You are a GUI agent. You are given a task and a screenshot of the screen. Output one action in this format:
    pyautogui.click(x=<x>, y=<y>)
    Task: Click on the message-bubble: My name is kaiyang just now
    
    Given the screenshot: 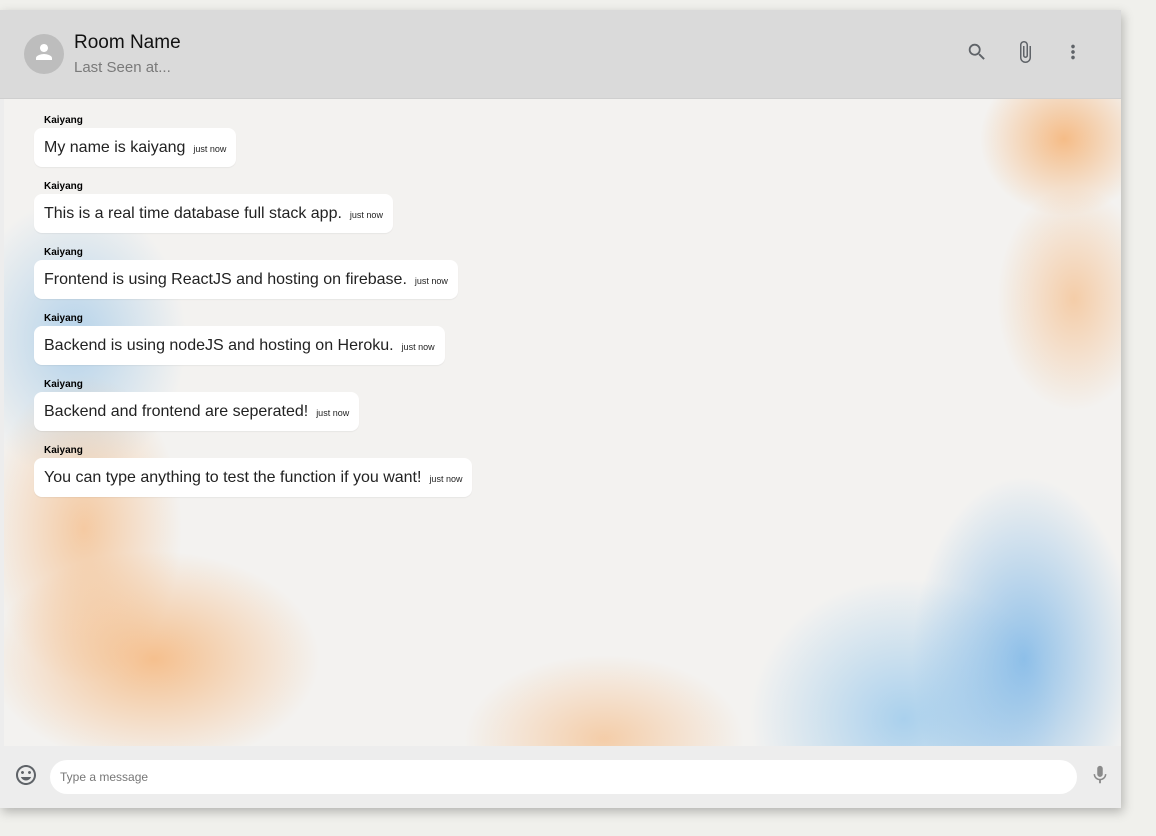 What is the action you would take?
    pyautogui.click(x=135, y=147)
    